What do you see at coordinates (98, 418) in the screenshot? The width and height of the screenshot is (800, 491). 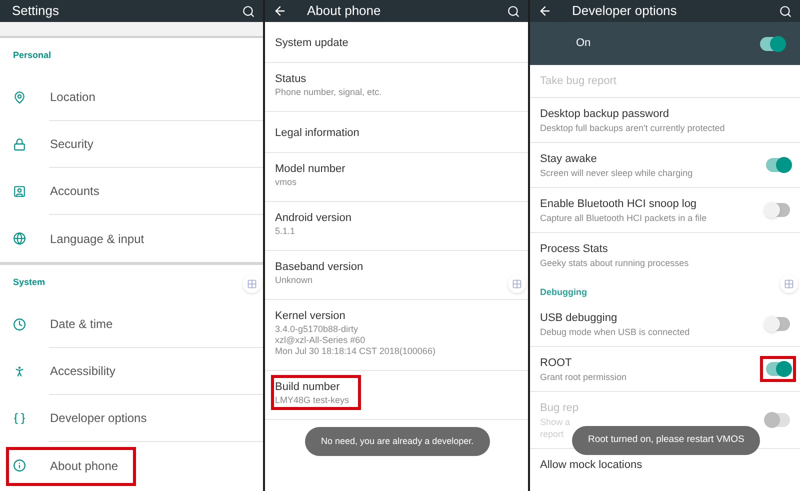 I see `settings-item: Developer options` at bounding box center [98, 418].